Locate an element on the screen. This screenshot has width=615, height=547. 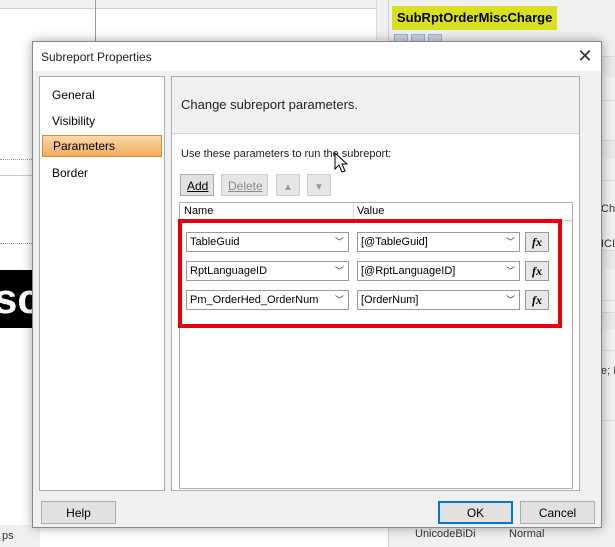
dialog-title: Subreport Properties is located at coordinates (96, 57).